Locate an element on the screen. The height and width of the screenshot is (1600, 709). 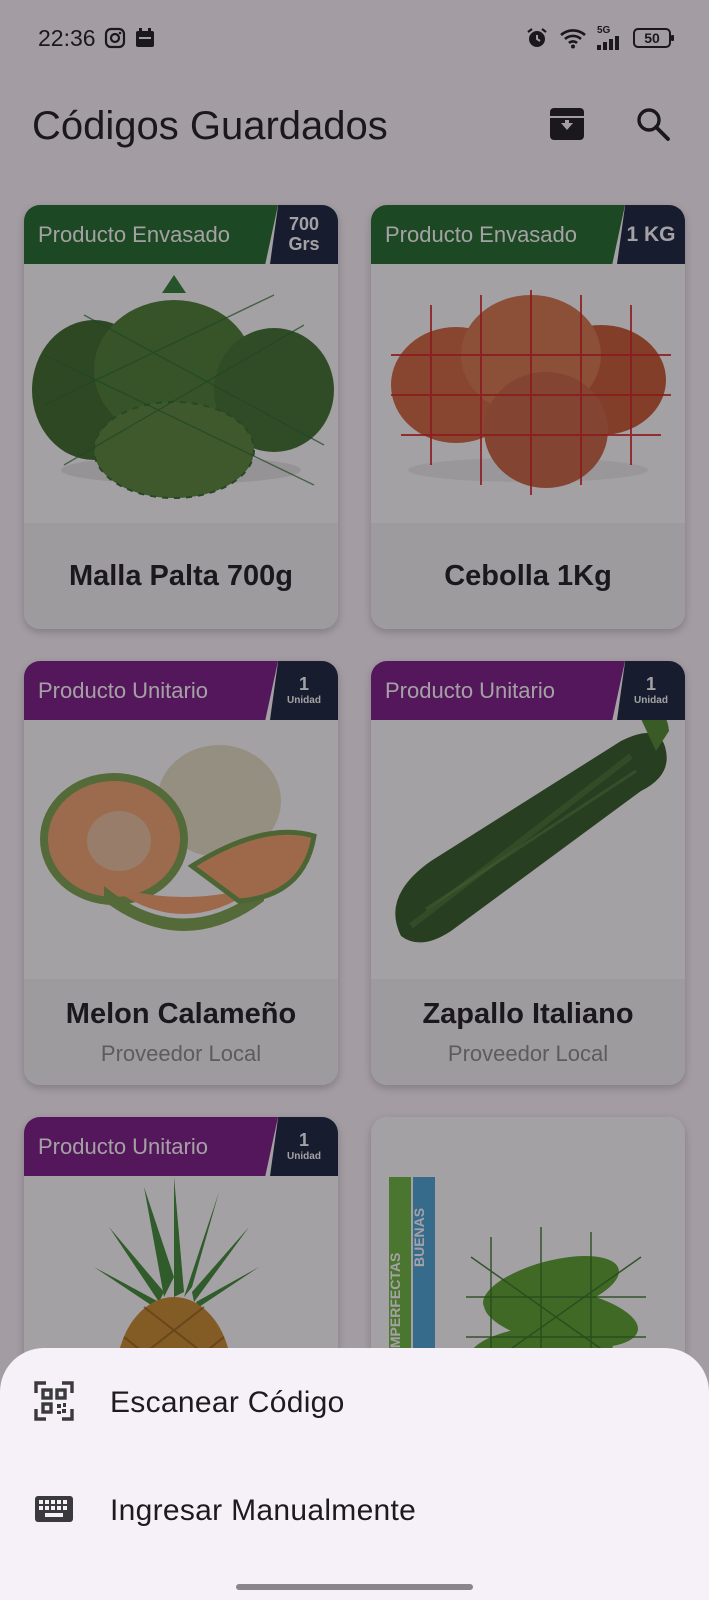
qr-scan-icon is located at coordinates (54, 1403).